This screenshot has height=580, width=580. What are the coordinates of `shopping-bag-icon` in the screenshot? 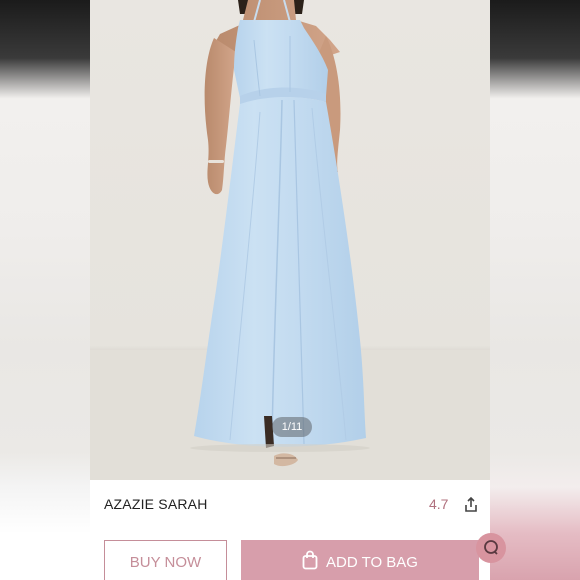 It's located at (310, 562).